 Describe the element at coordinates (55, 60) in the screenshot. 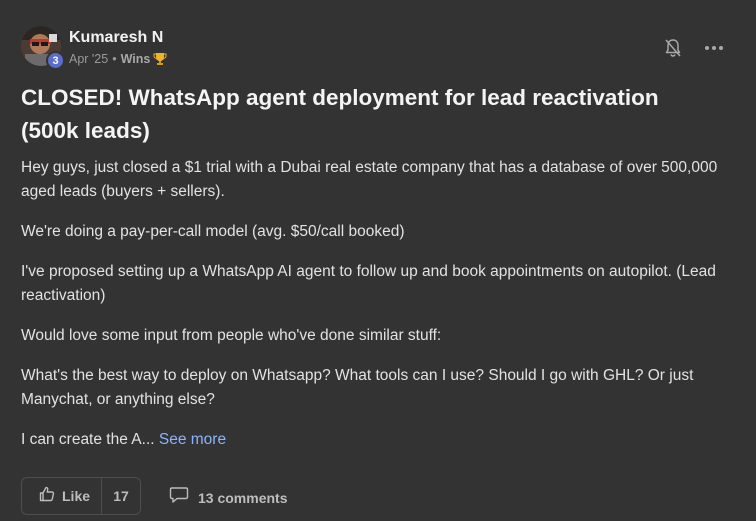

I see `level-badge: 3` at that location.